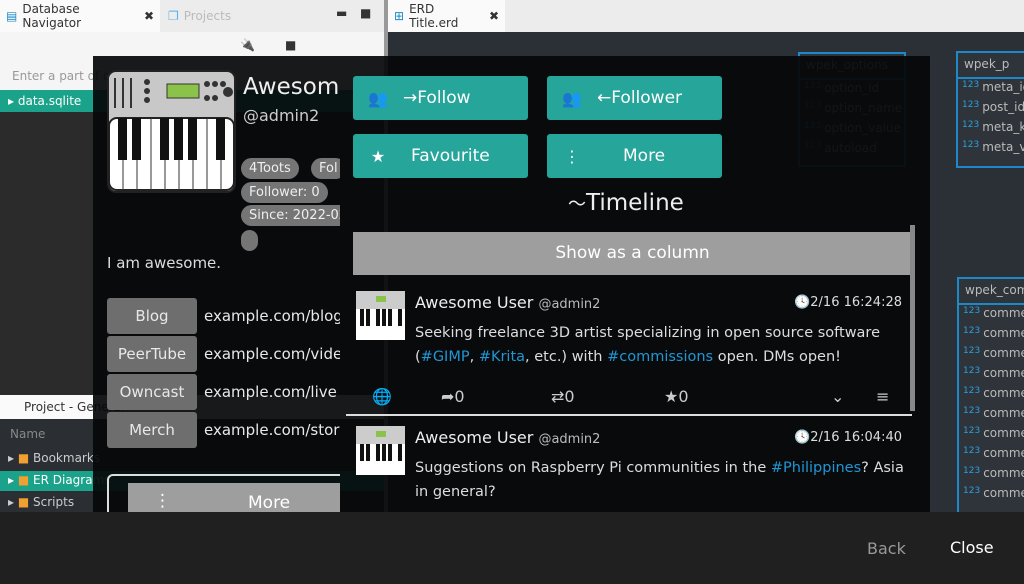 This screenshot has height=584, width=1024. What do you see at coordinates (837, 396) in the screenshot?
I see `chevron-down-icon: ⌄` at bounding box center [837, 396].